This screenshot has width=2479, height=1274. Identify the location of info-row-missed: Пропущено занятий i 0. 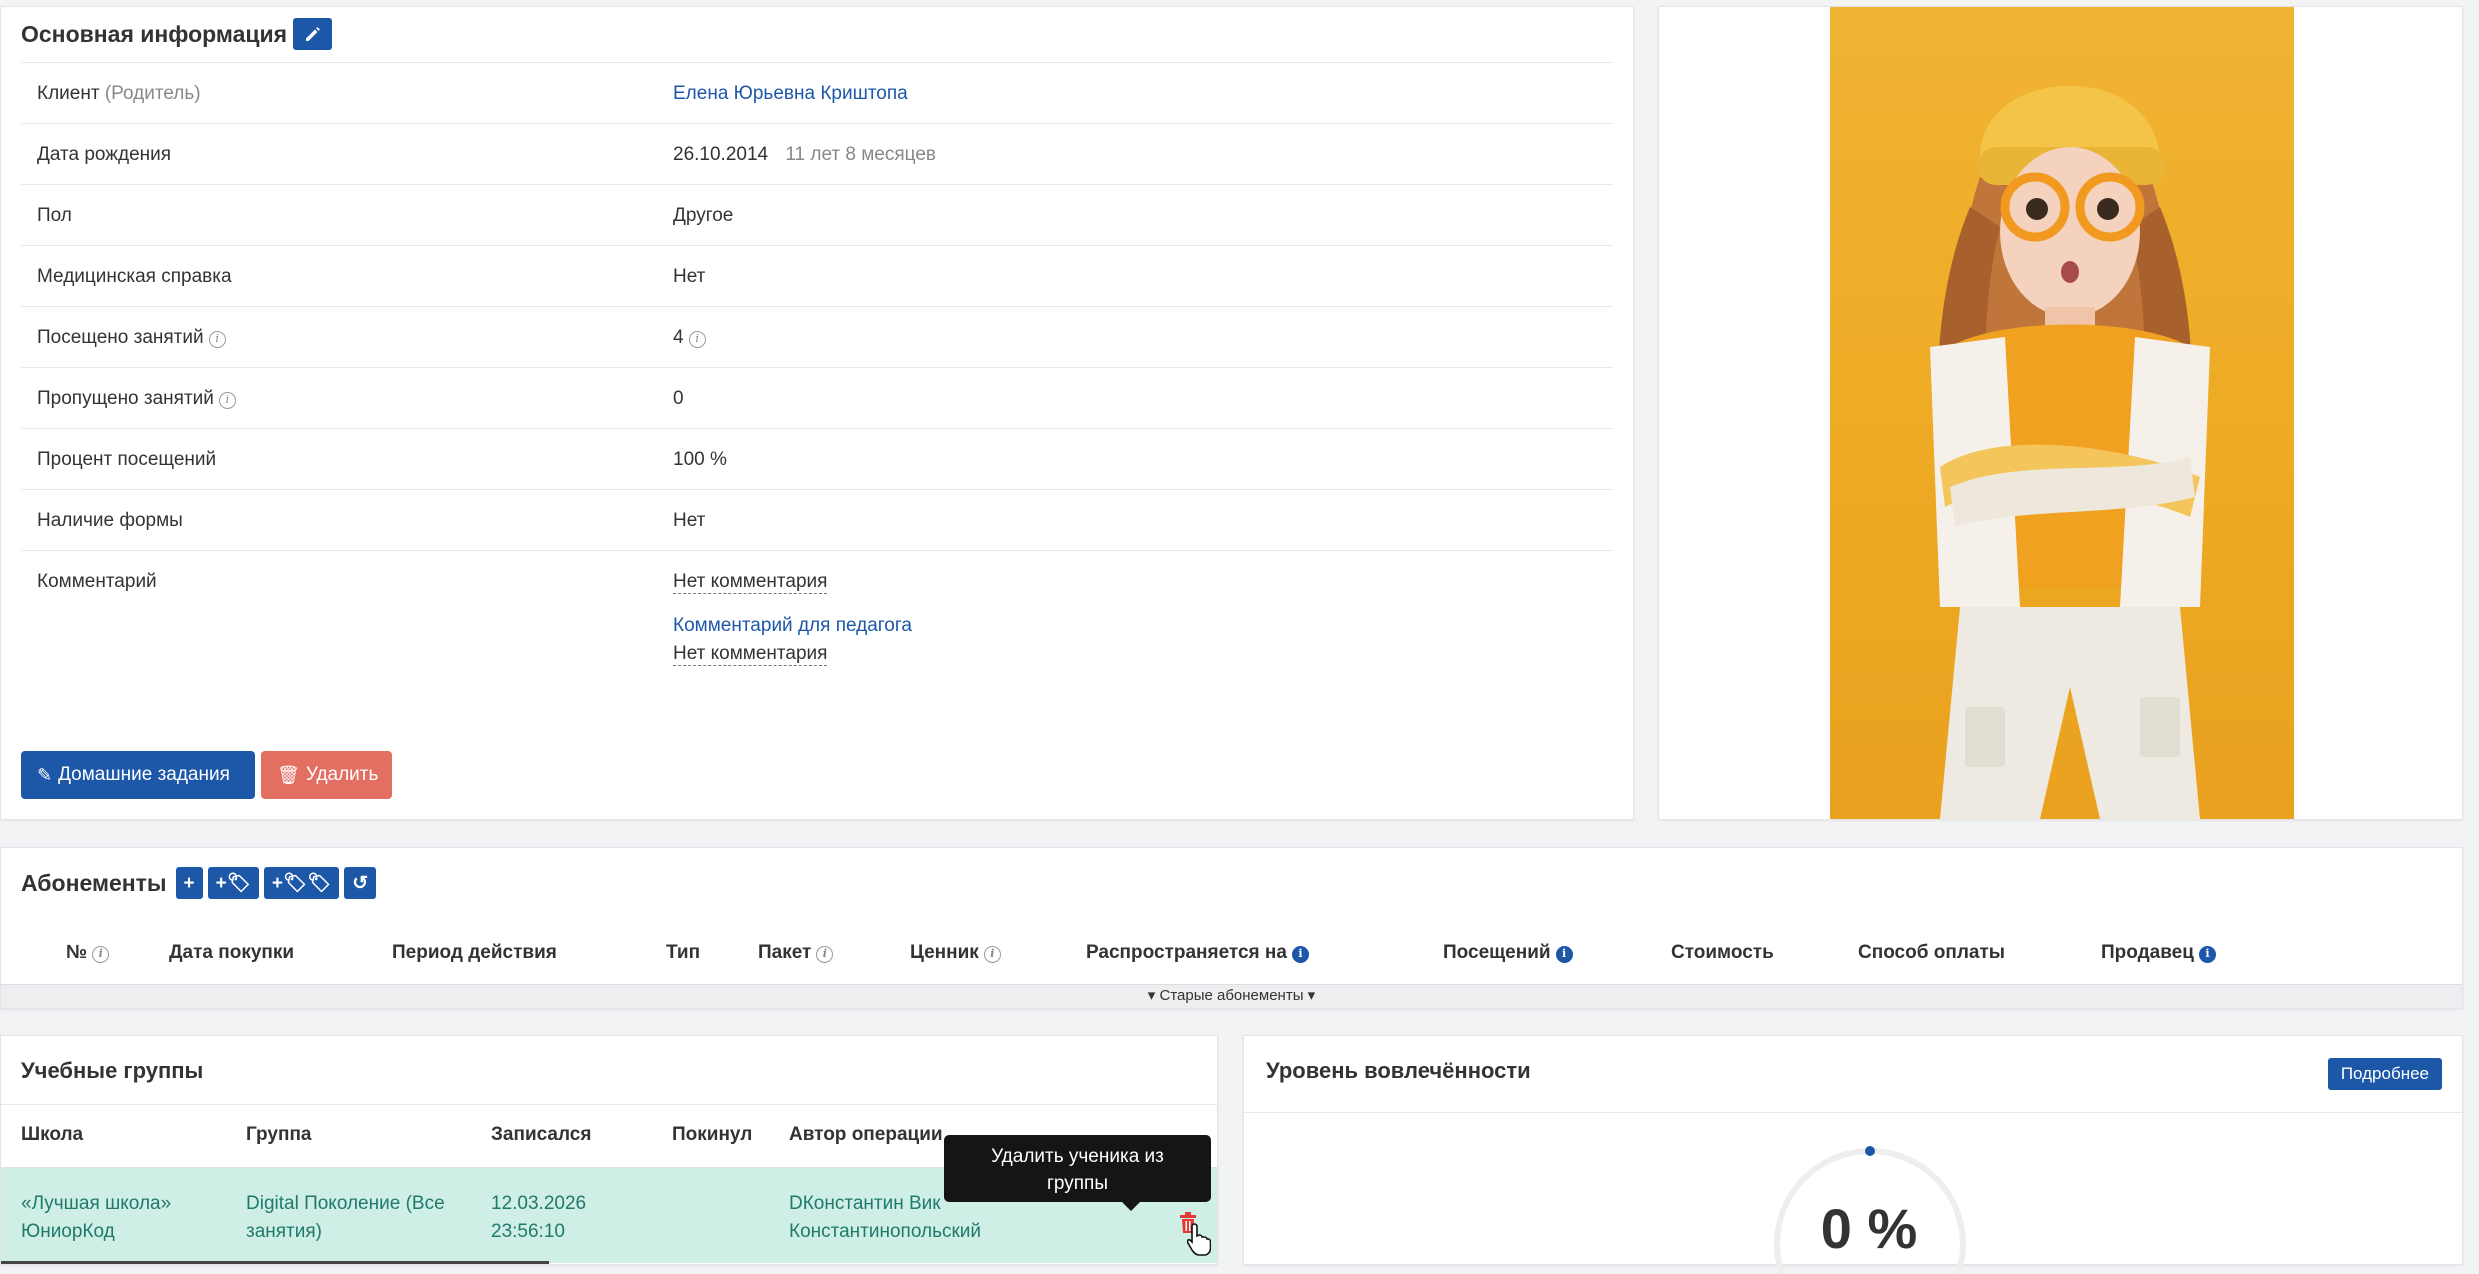
(817, 397).